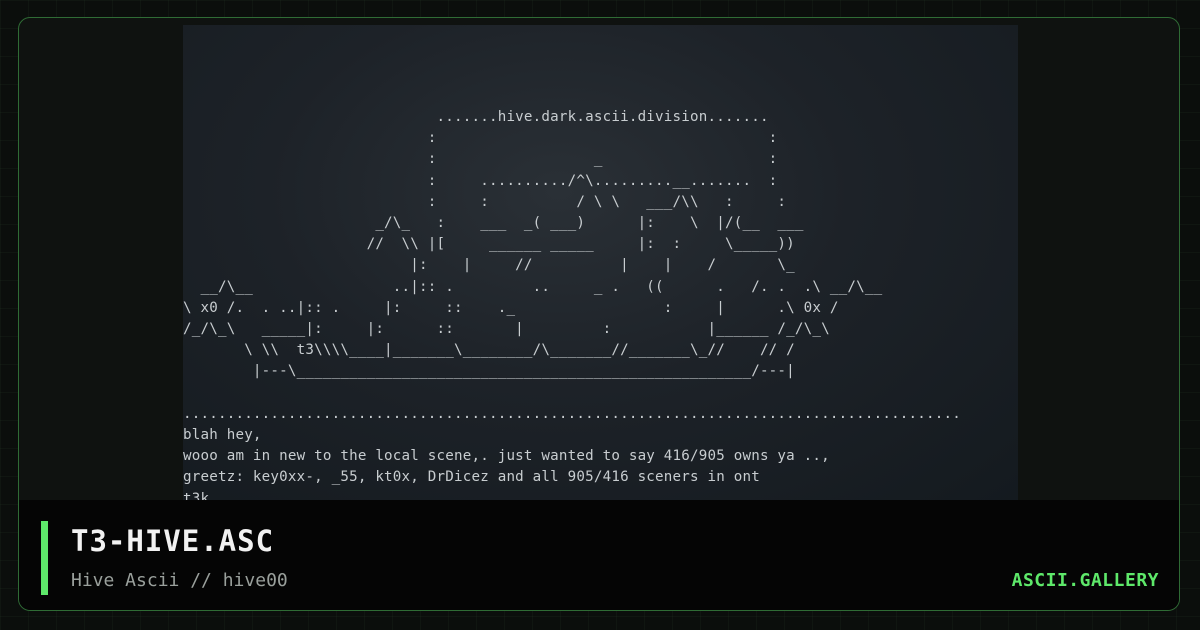 The width and height of the screenshot is (1200, 630). Describe the element at coordinates (173, 541) in the screenshot. I see `artwork-title: T3-HIVE.ASC` at that location.